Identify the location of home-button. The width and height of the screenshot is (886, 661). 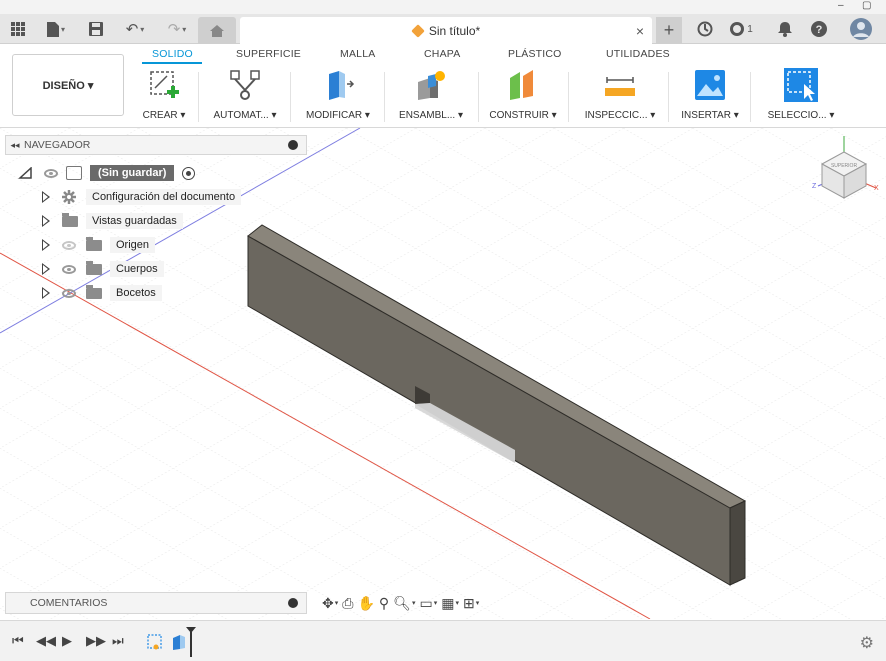
(217, 30).